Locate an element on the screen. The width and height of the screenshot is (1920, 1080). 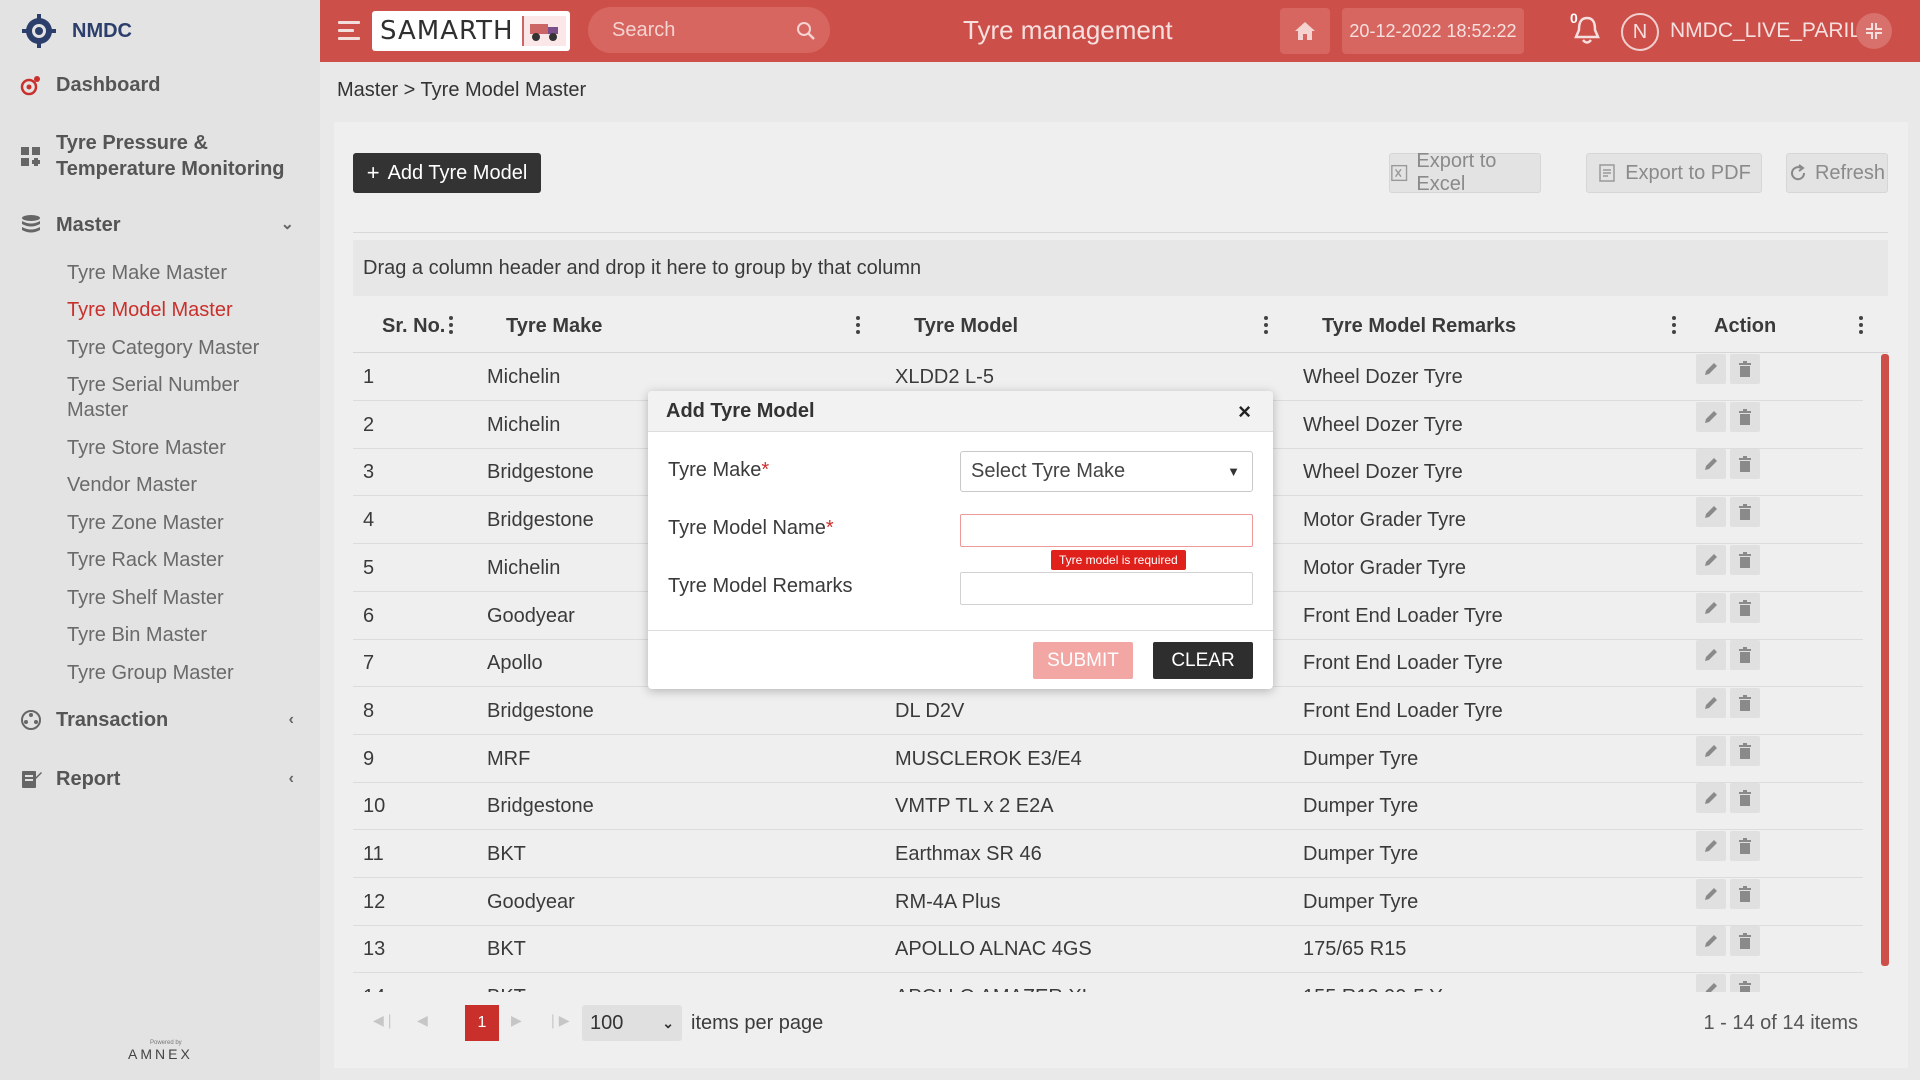
clear-button: CLEAR is located at coordinates (1203, 660).